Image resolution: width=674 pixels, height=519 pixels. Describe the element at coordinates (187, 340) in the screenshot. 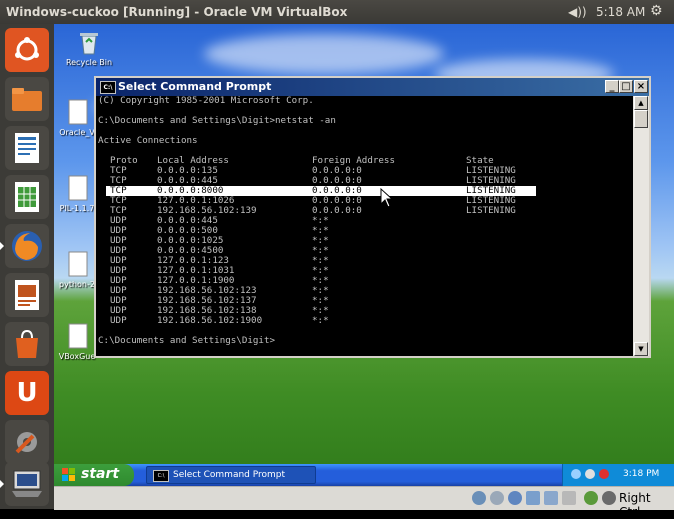

I see `command-prompt-line: C:\Documents and Settings\Digit>` at that location.